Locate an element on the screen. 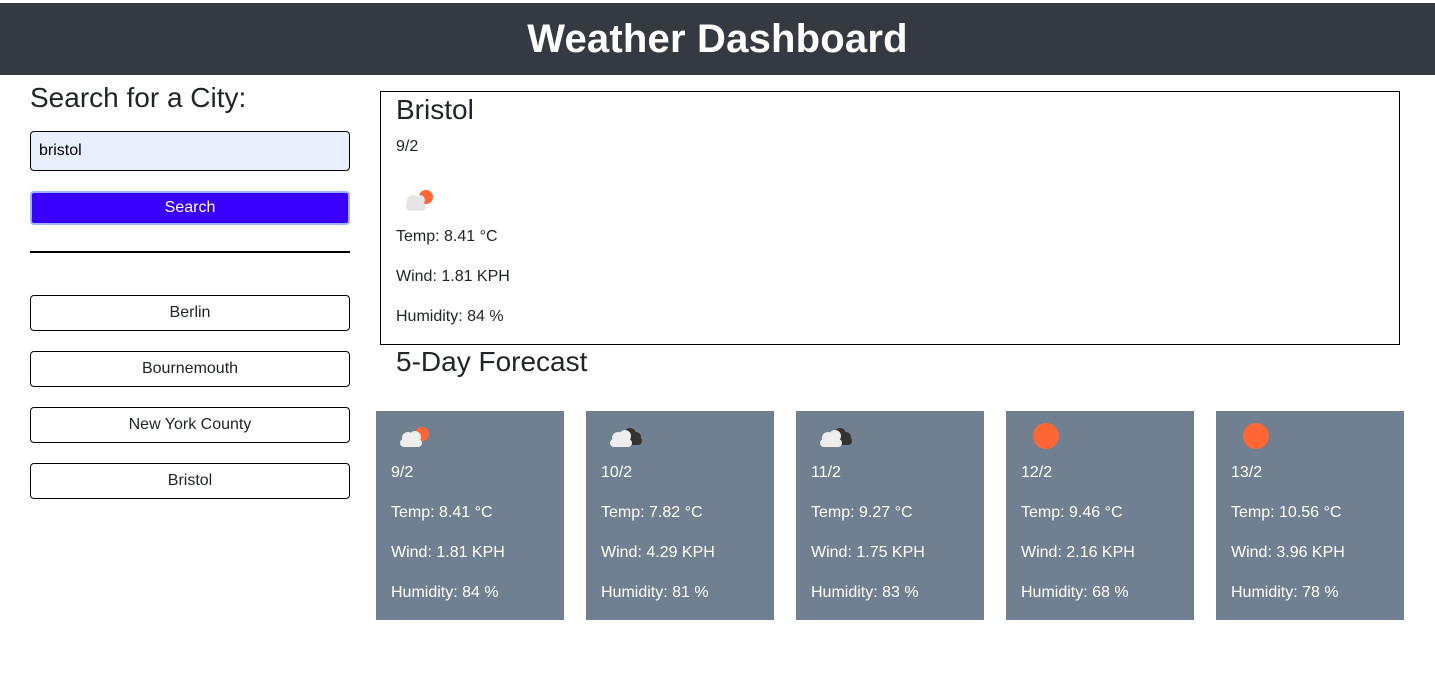 The width and height of the screenshot is (1435, 696). page-title: Weather Dashboard is located at coordinates (717, 38).